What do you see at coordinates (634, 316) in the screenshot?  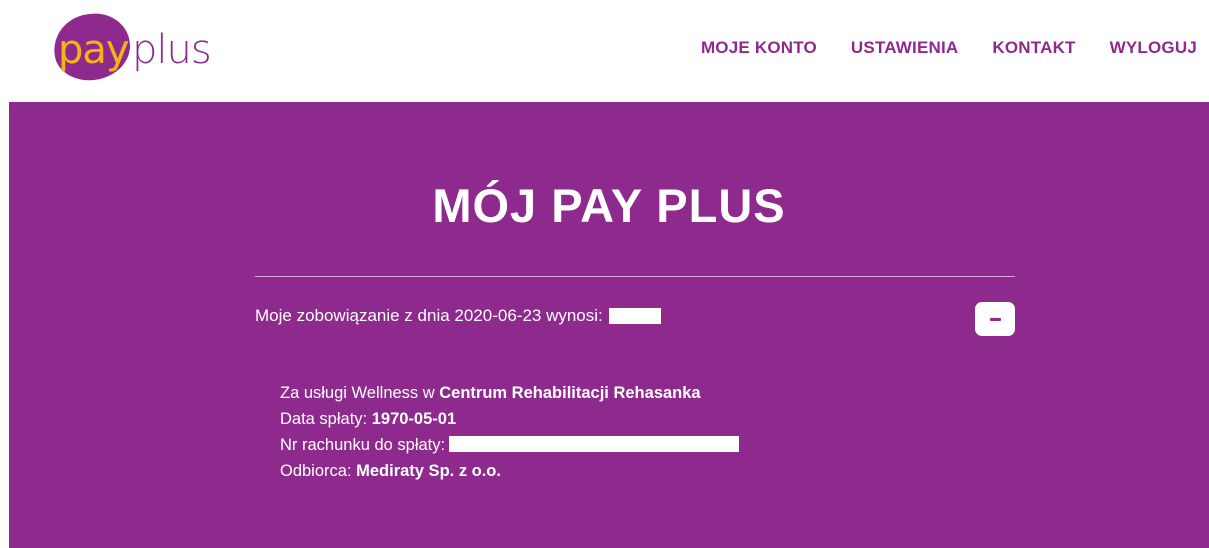 I see `redacted-amount` at bounding box center [634, 316].